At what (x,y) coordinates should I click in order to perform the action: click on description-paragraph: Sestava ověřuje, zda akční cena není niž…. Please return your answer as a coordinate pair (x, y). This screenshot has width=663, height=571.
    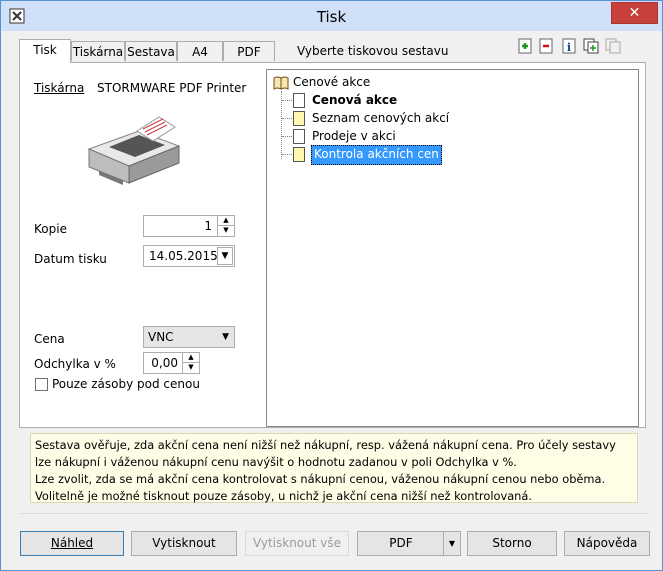
    Looking at the image, I should click on (325, 453).